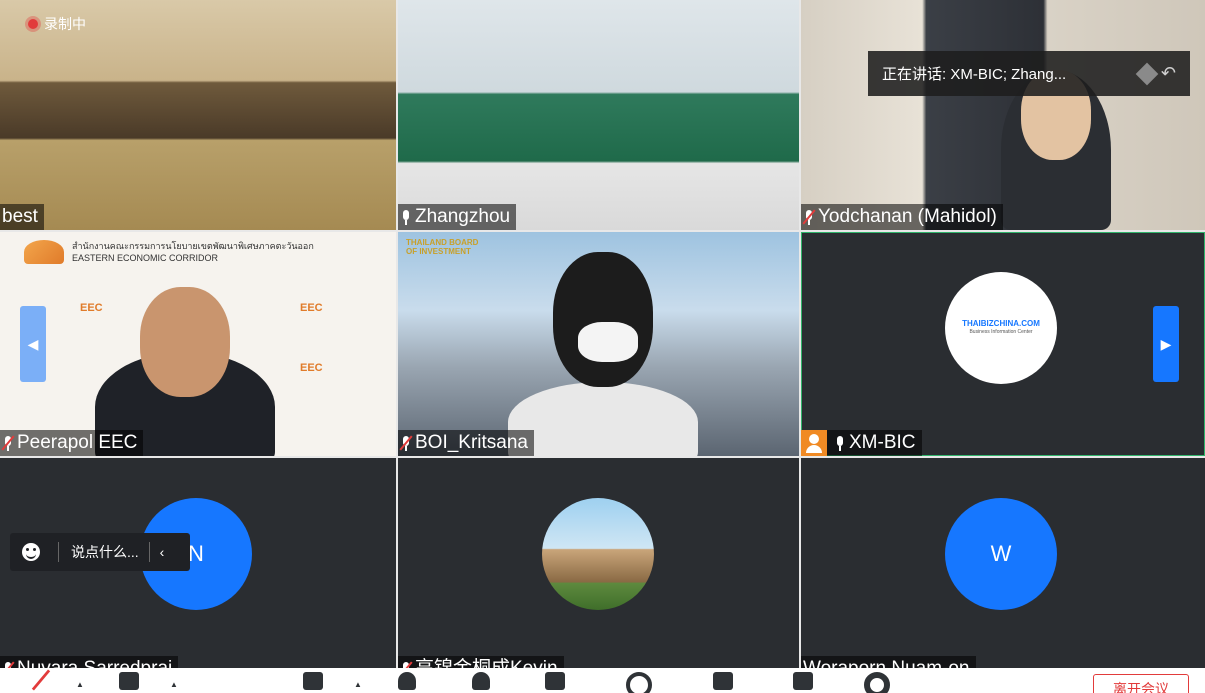 This screenshot has height=693, width=1205. Describe the element at coordinates (603, 419) in the screenshot. I see `person-figure` at that location.